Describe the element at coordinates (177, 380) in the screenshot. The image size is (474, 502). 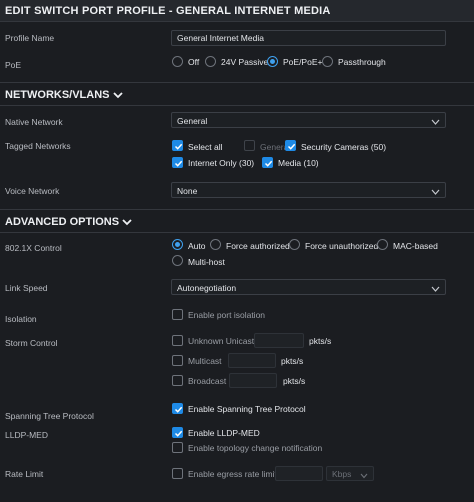
I see `broadcast-checkbox` at that location.